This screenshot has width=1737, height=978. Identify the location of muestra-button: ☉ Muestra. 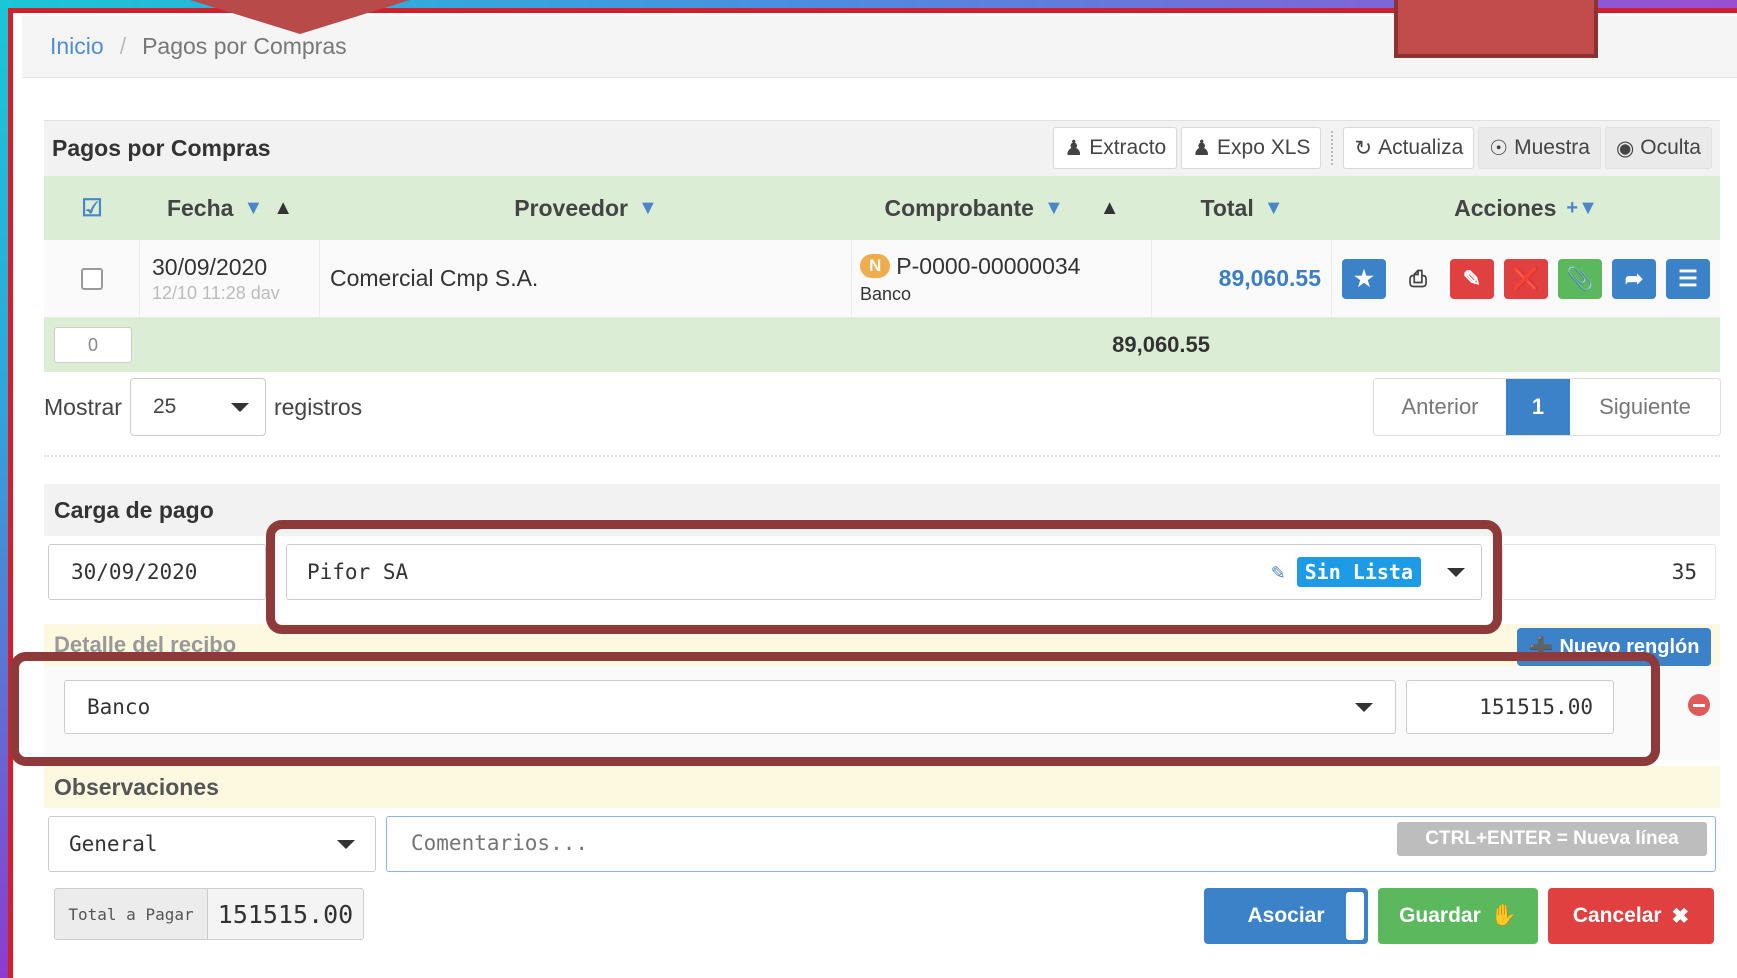
(1539, 148).